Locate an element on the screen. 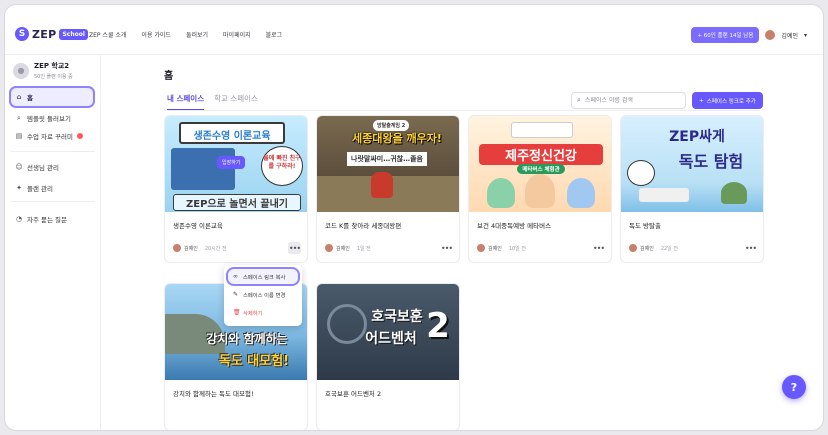 The width and height of the screenshot is (828, 435). sidebar-item-label: 템플릿 둘러보기 is located at coordinates (49, 119).